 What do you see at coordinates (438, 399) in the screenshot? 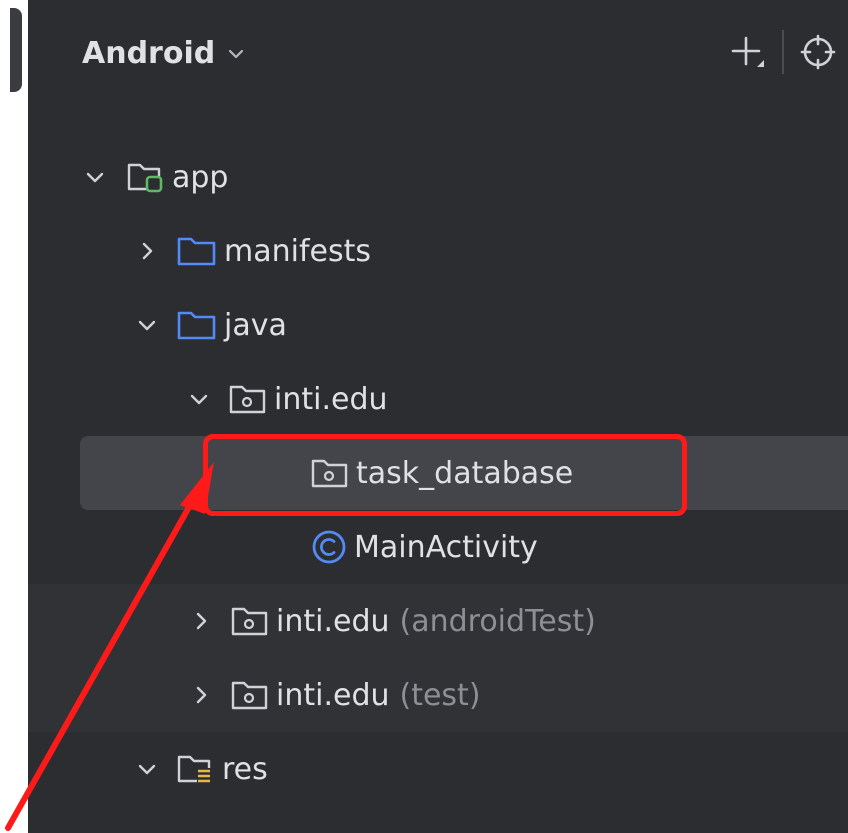
I see `tree-row-inti-edu: inti.edu` at bounding box center [438, 399].